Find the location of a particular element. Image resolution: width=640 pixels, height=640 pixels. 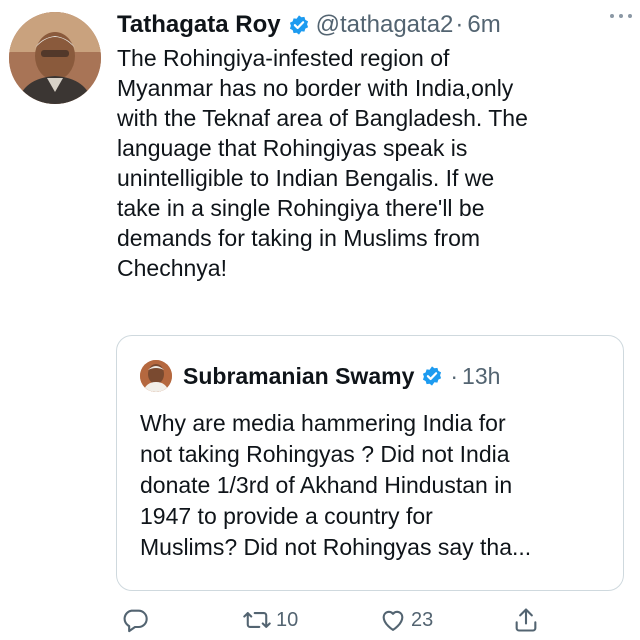

reply-icon is located at coordinates (135, 620).